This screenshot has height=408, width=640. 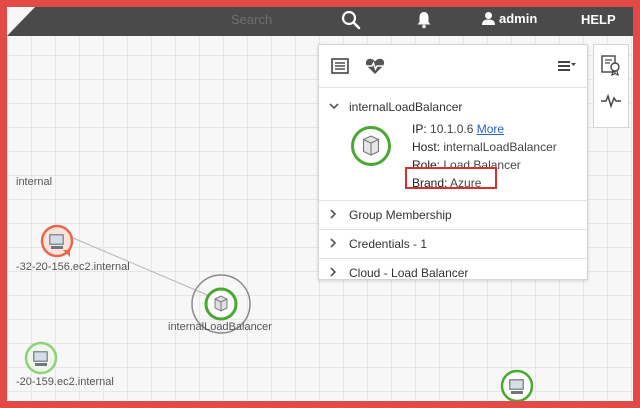 I want to click on list-icon, so click(x=340, y=66).